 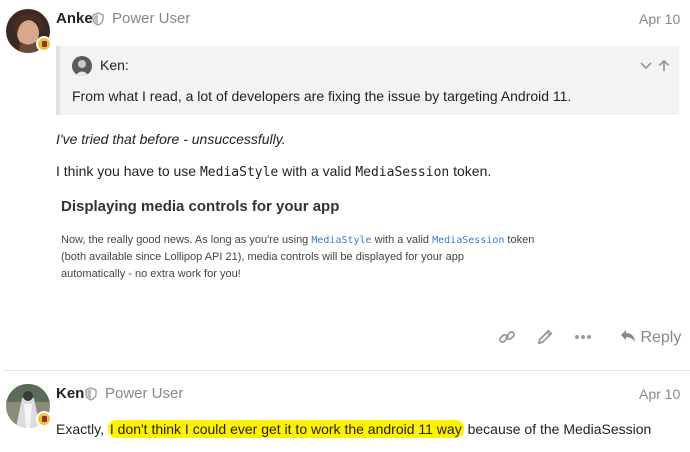 What do you see at coordinates (151, 274) in the screenshot?
I see `onebox-line: automatically - no extra work for you!` at bounding box center [151, 274].